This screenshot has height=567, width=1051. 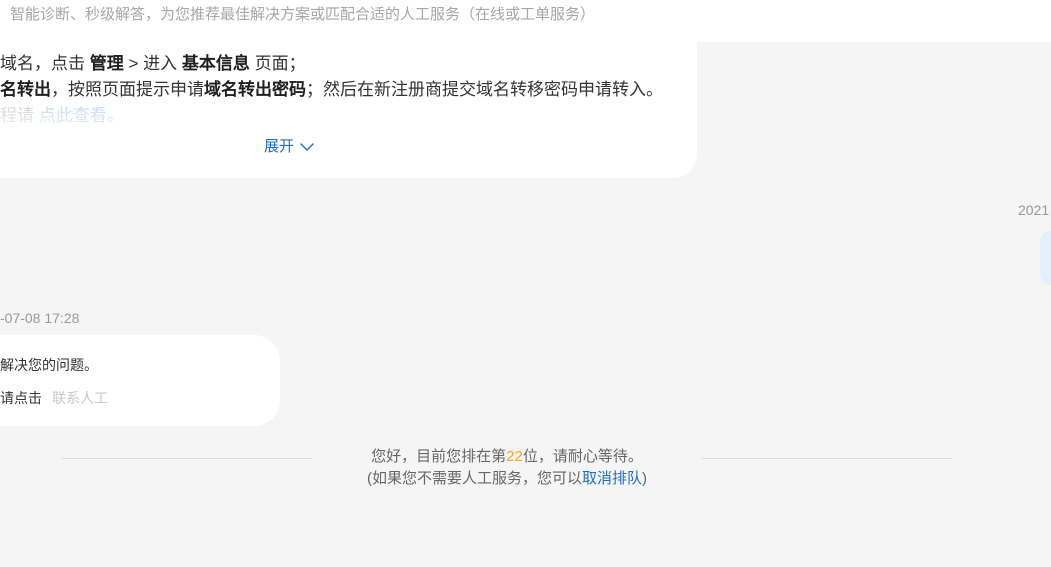 I want to click on queue-notice: 您好，目前您排在第22位，请耐心等待。 (如果您不需要人工服务，您可以取消排队), so click(x=507, y=468).